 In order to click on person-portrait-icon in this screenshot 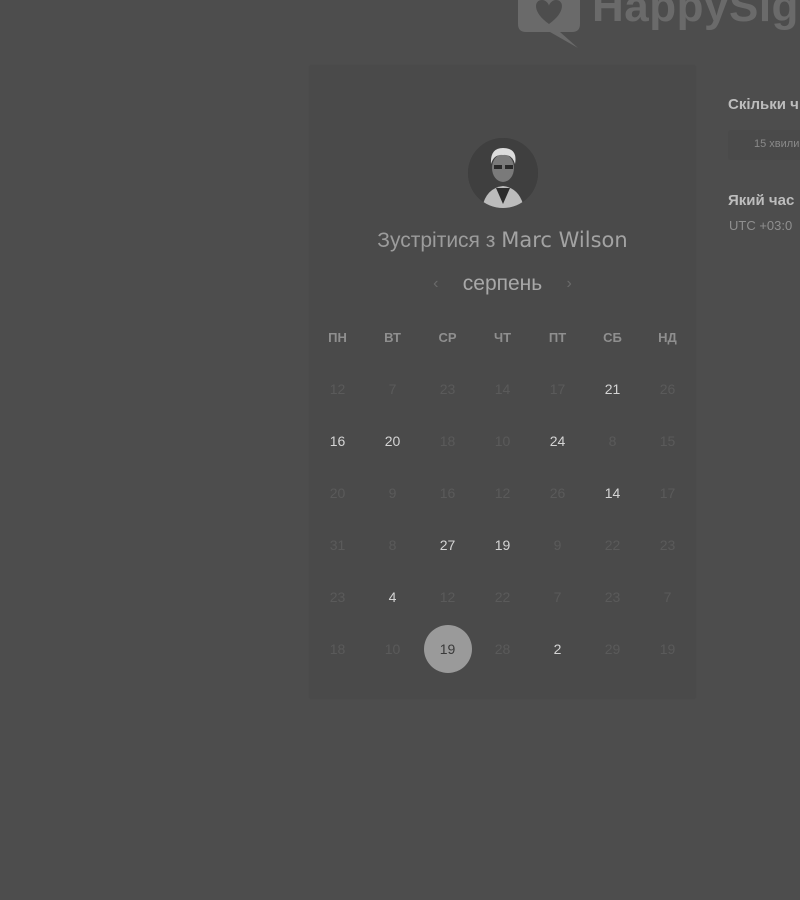, I will do `click(503, 173)`.